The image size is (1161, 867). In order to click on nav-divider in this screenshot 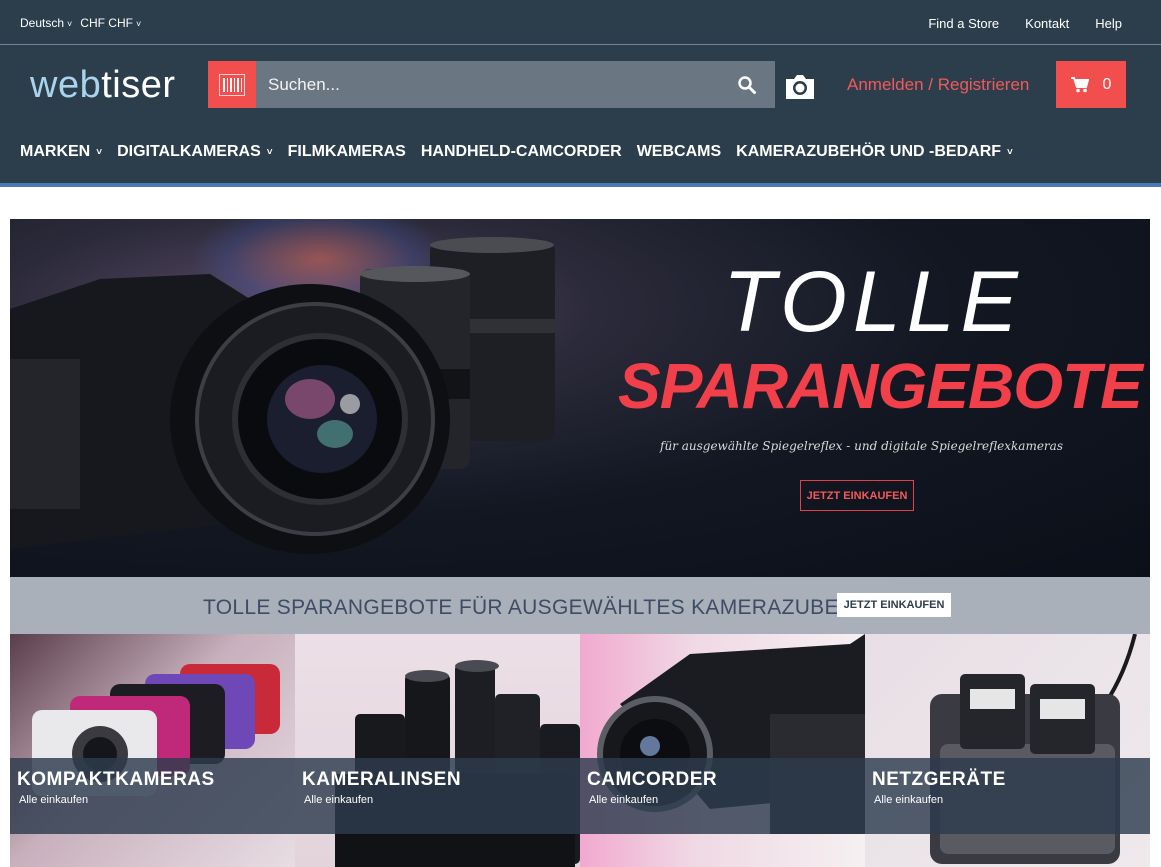, I will do `click(580, 185)`.